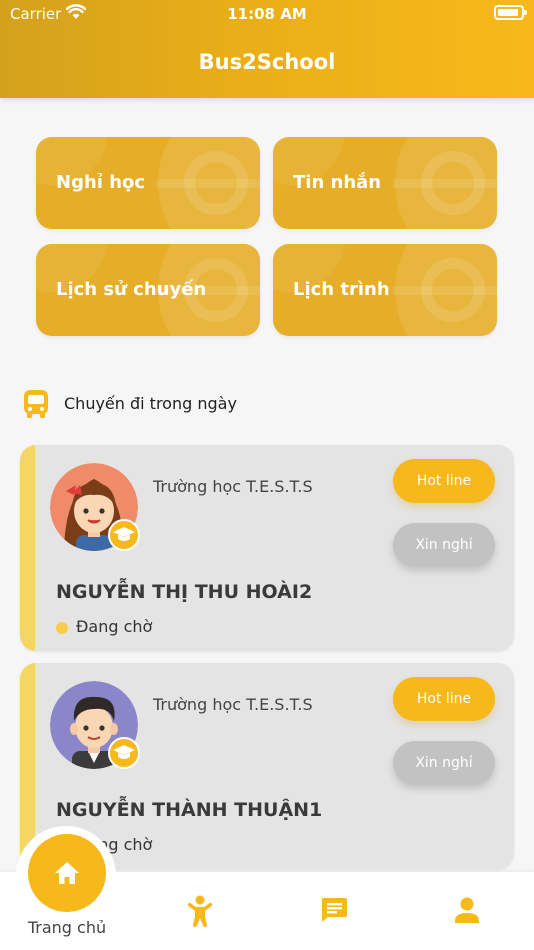 The width and height of the screenshot is (534, 950). What do you see at coordinates (114, 626) in the screenshot?
I see `trip-status: Đang chờ` at bounding box center [114, 626].